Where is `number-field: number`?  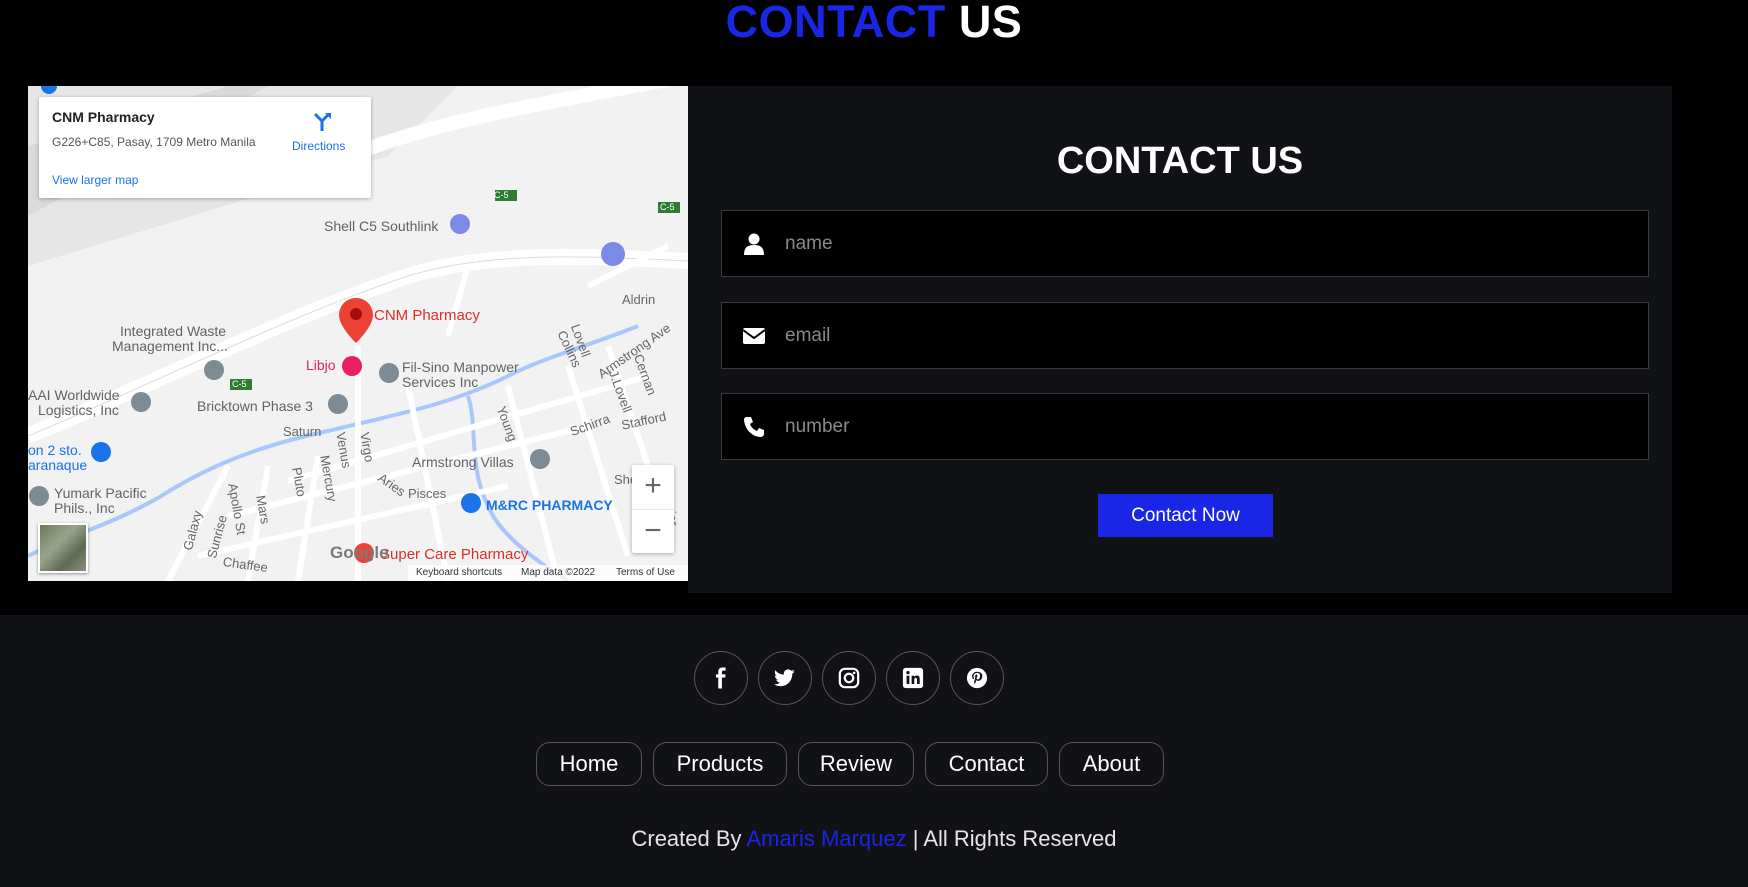 number-field: number is located at coordinates (1185, 426).